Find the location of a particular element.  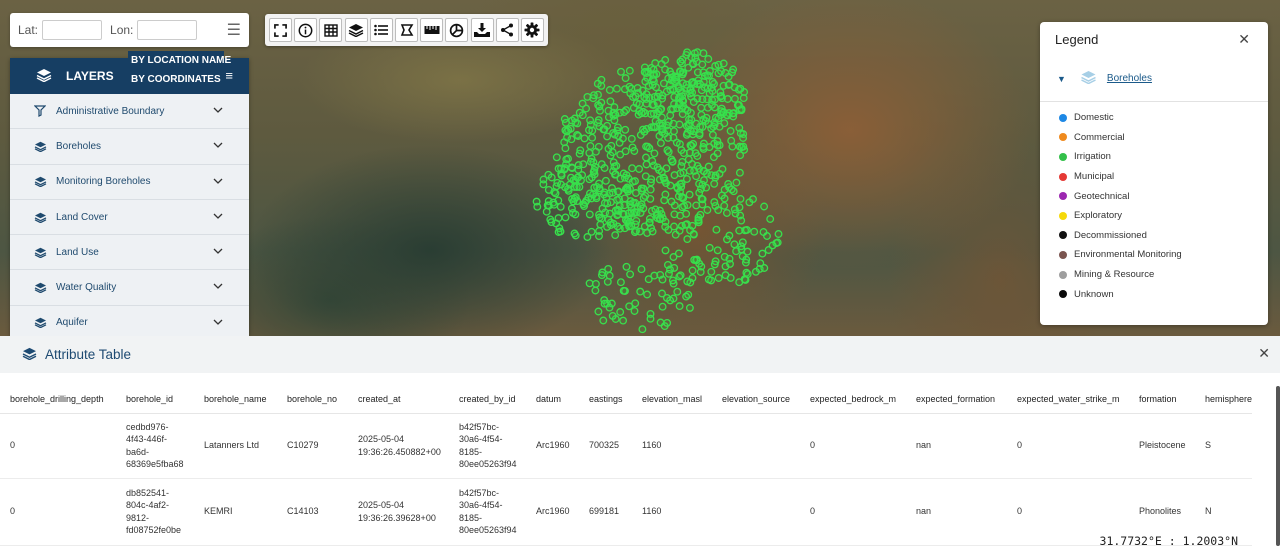

column-header: expected_water_strike_m is located at coordinates (1068, 400).